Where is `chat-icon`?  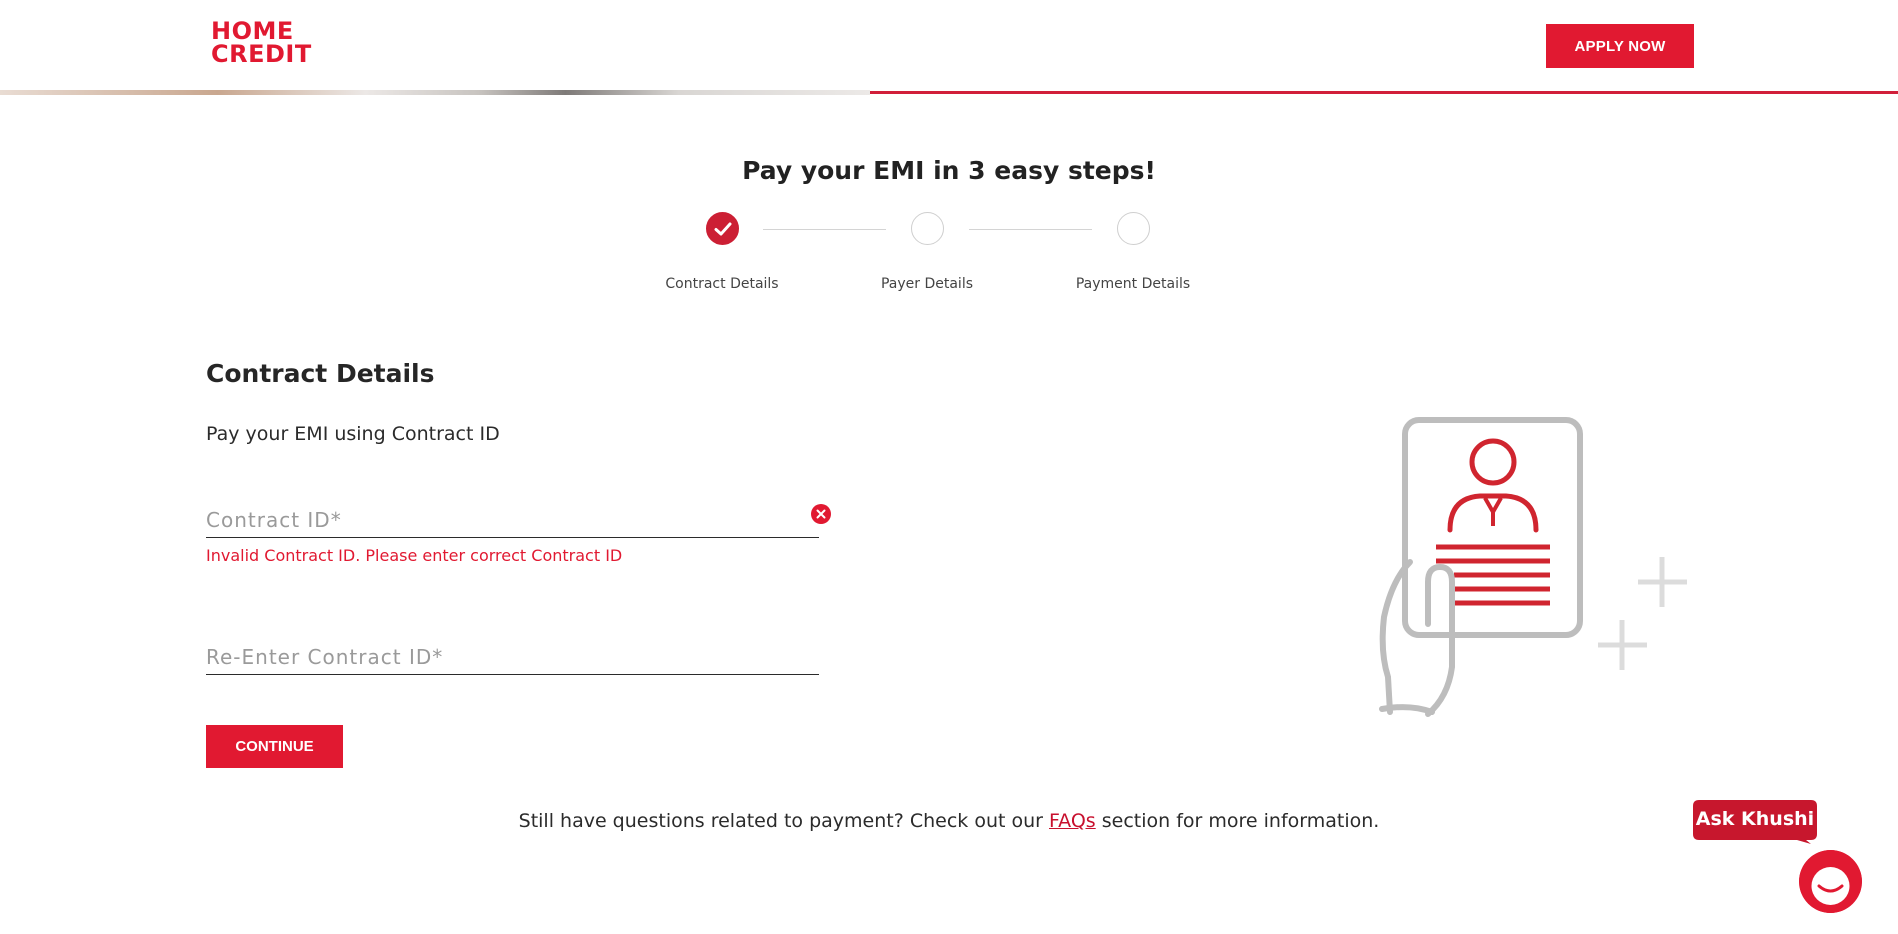
chat-icon is located at coordinates (1830, 881).